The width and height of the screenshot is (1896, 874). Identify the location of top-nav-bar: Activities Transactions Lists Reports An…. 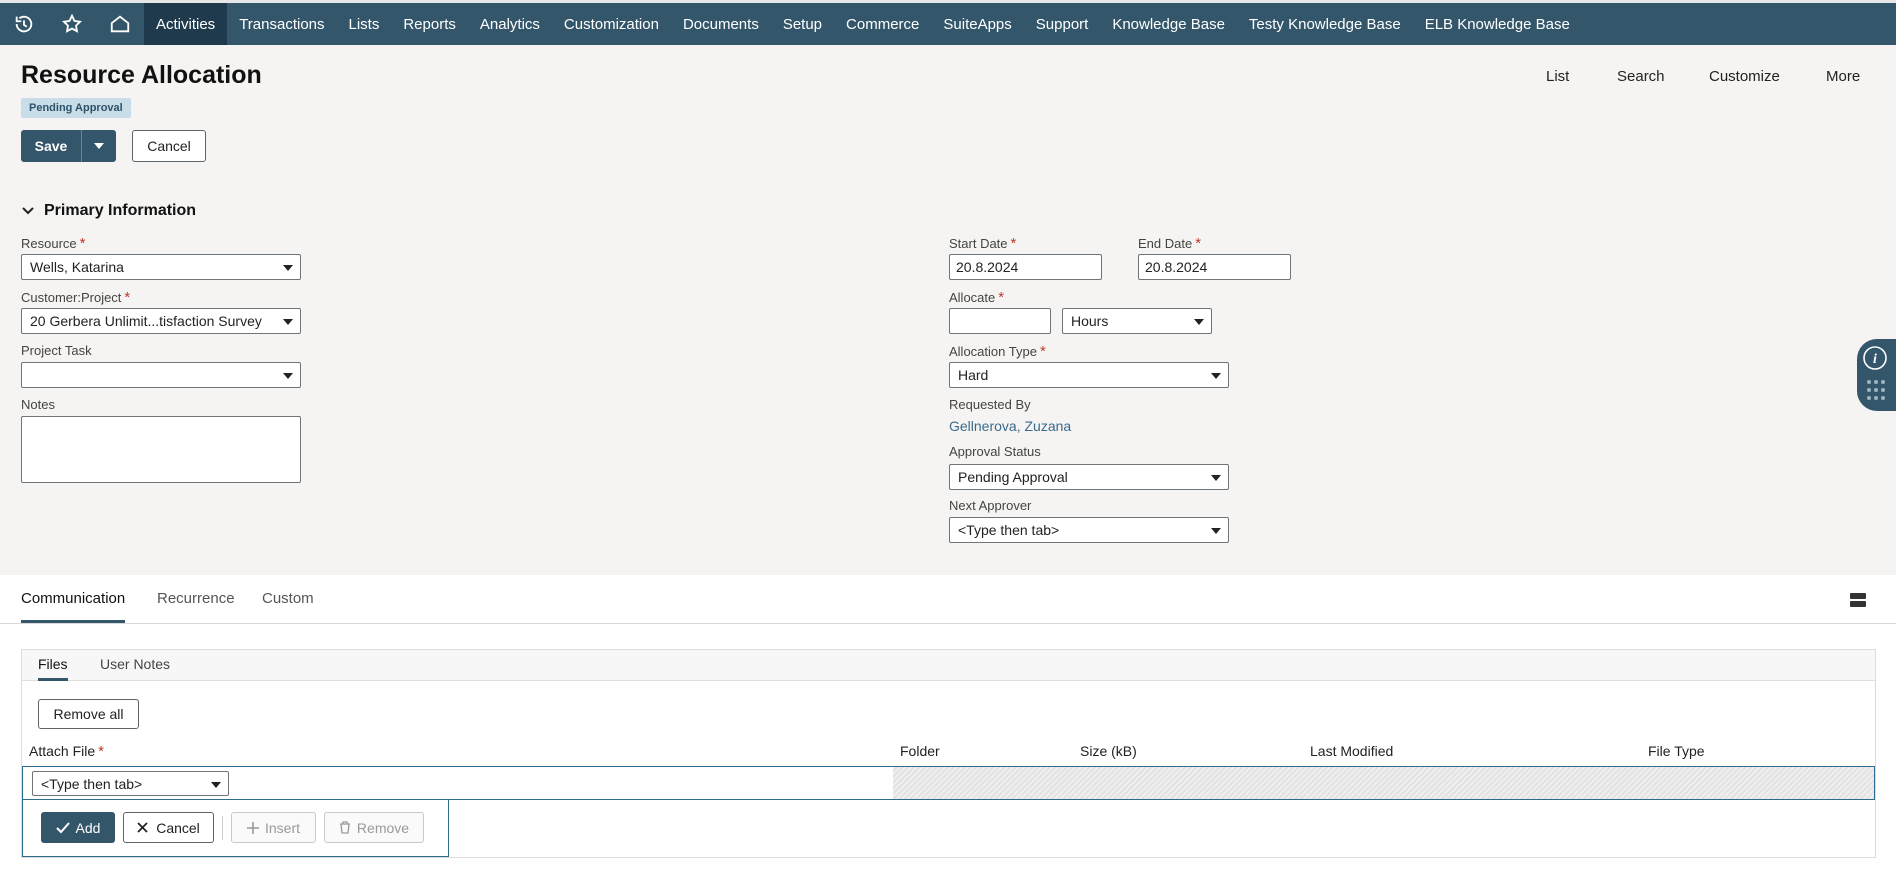
(948, 22).